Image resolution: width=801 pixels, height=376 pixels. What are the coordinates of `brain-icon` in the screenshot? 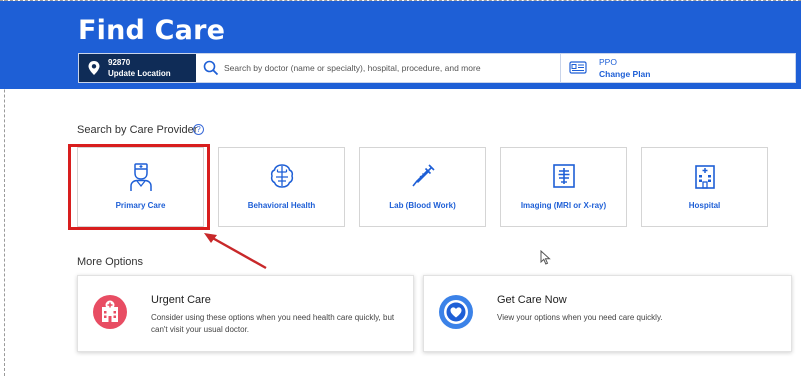 It's located at (281, 176).